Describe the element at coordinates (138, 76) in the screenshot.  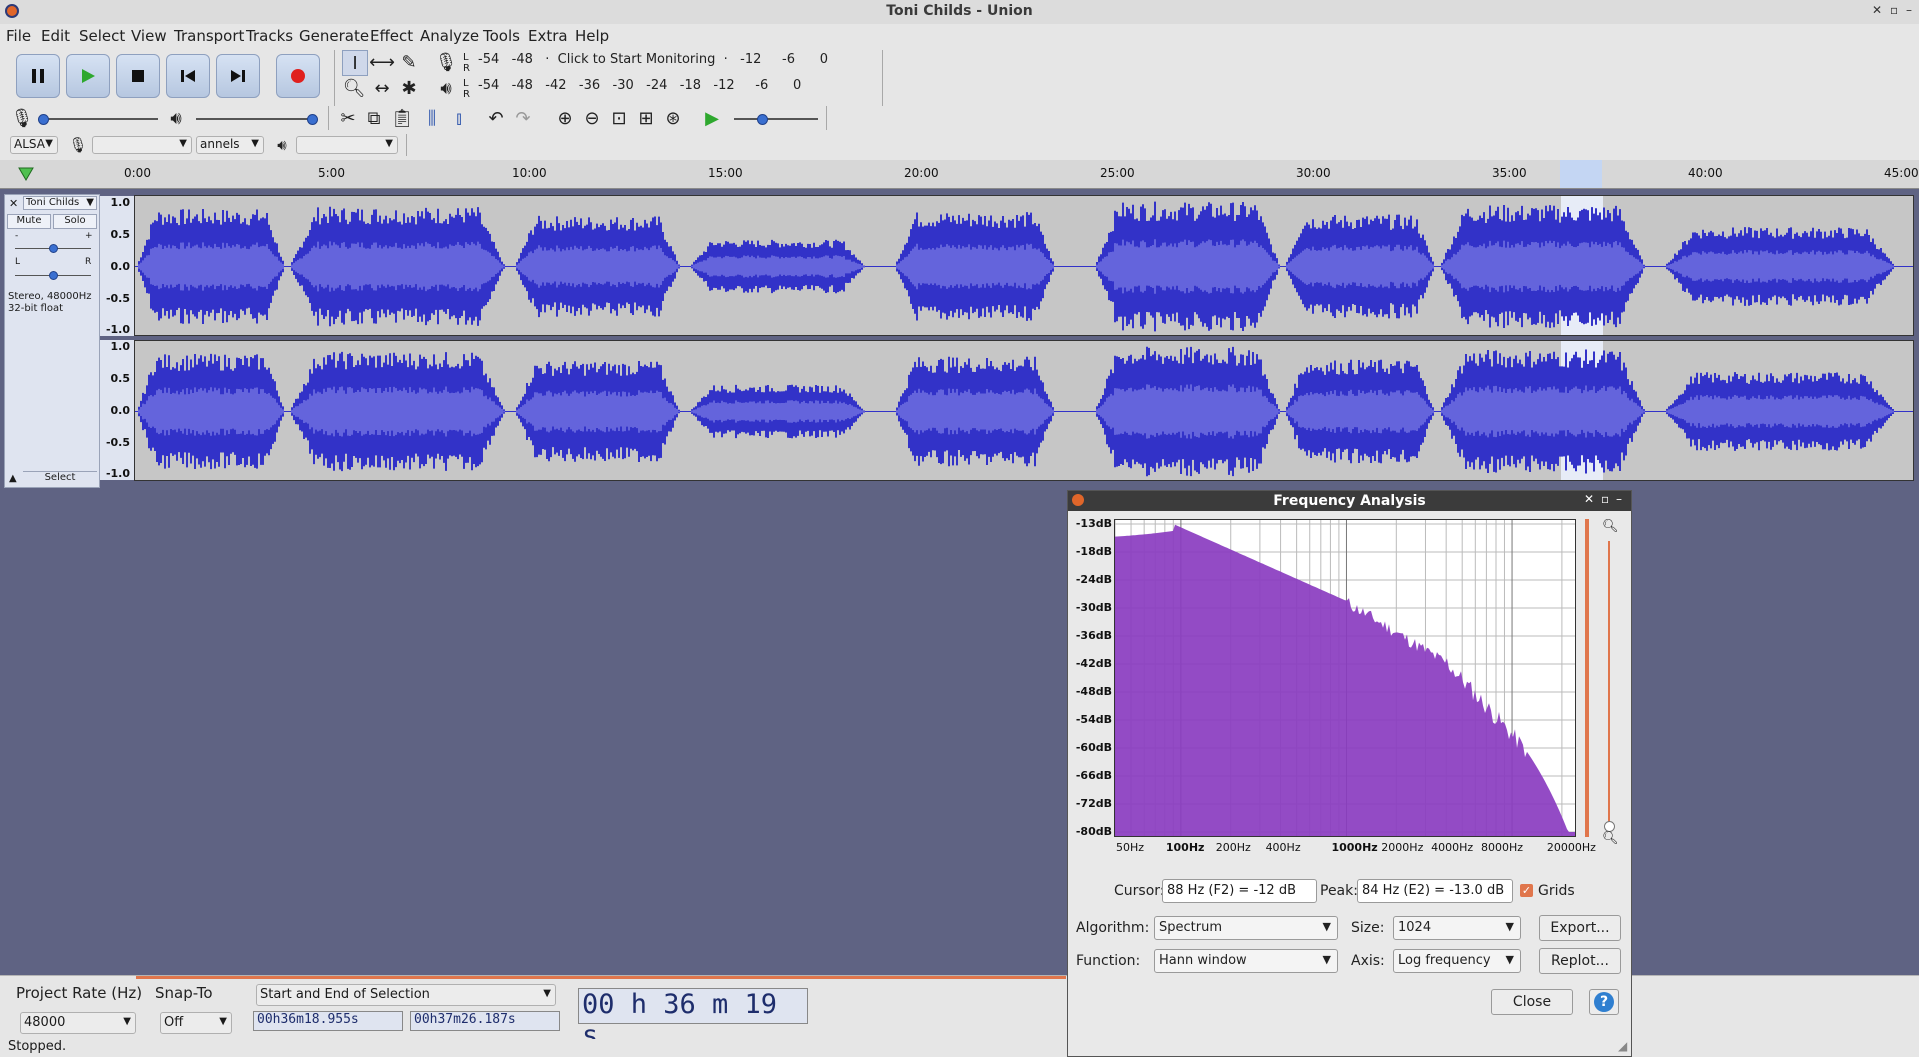
I see `stop-button` at that location.